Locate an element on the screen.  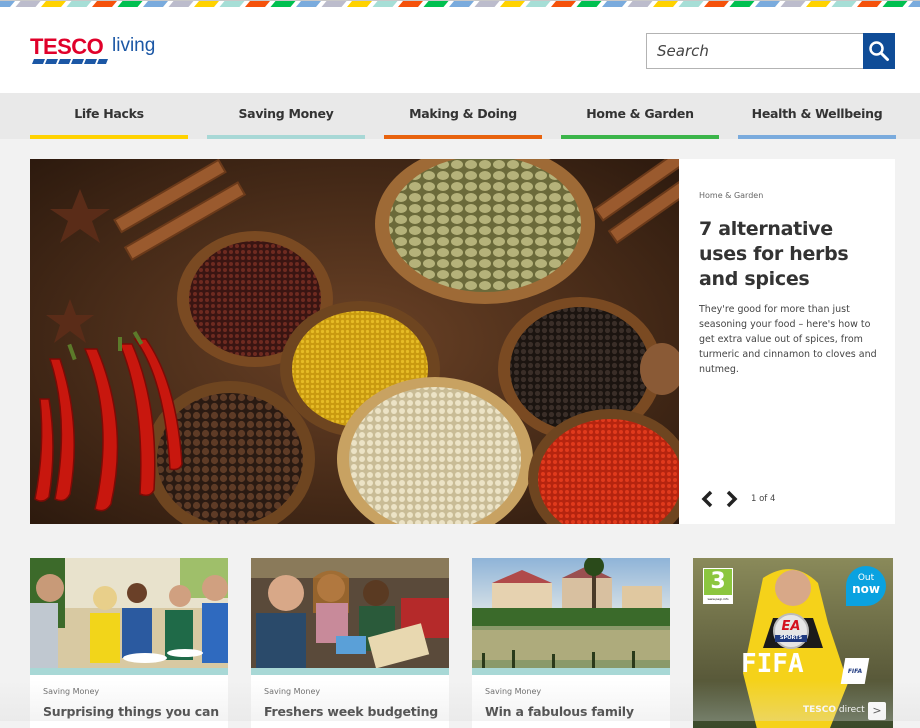
tesco-text: TESCO is located at coordinates (820, 710).